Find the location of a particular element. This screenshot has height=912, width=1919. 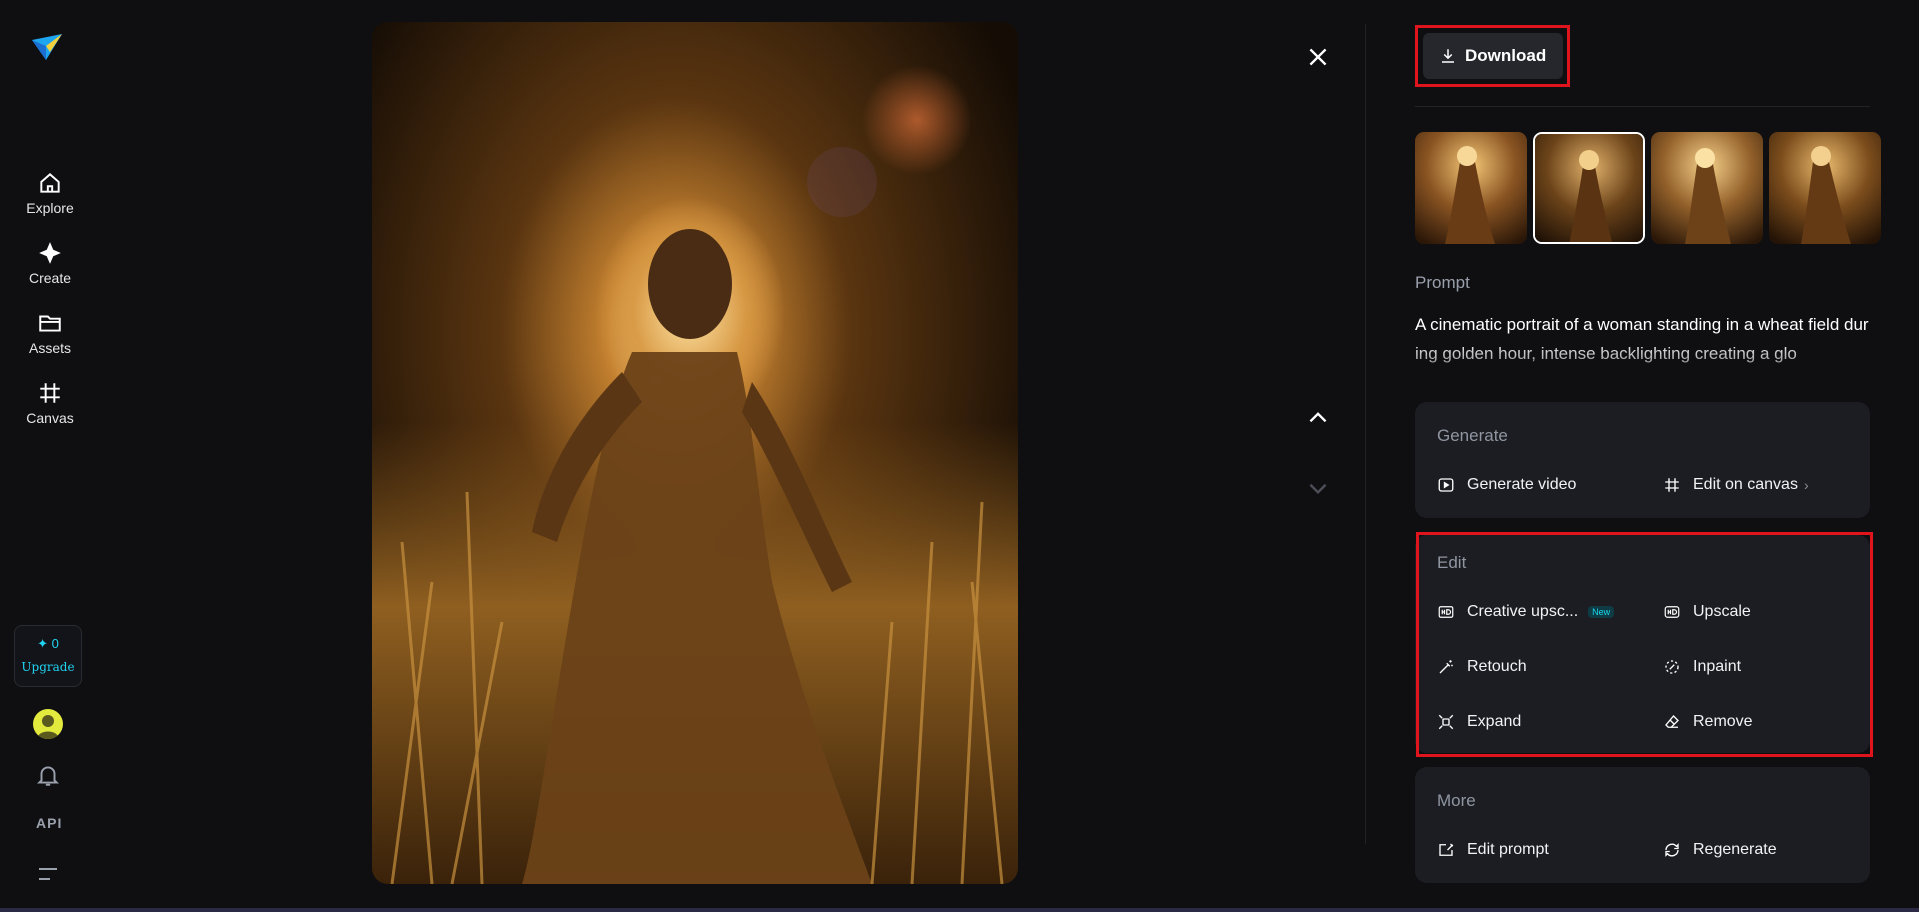

play-video-icon is located at coordinates (1446, 485).